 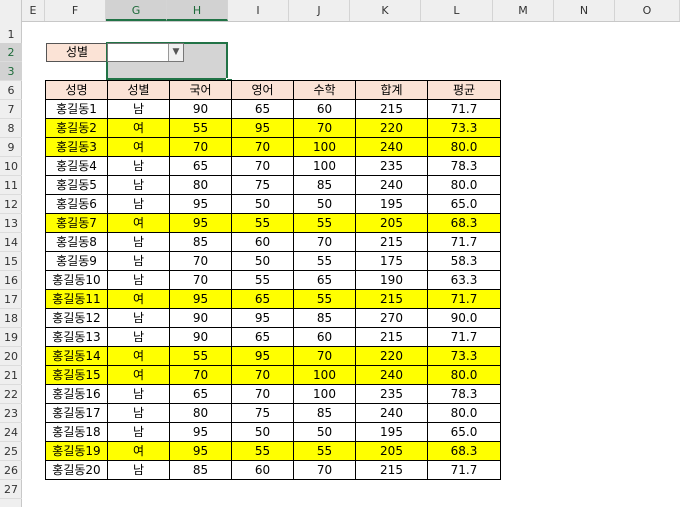 I want to click on table-cell: 홍길동16, so click(x=76, y=394).